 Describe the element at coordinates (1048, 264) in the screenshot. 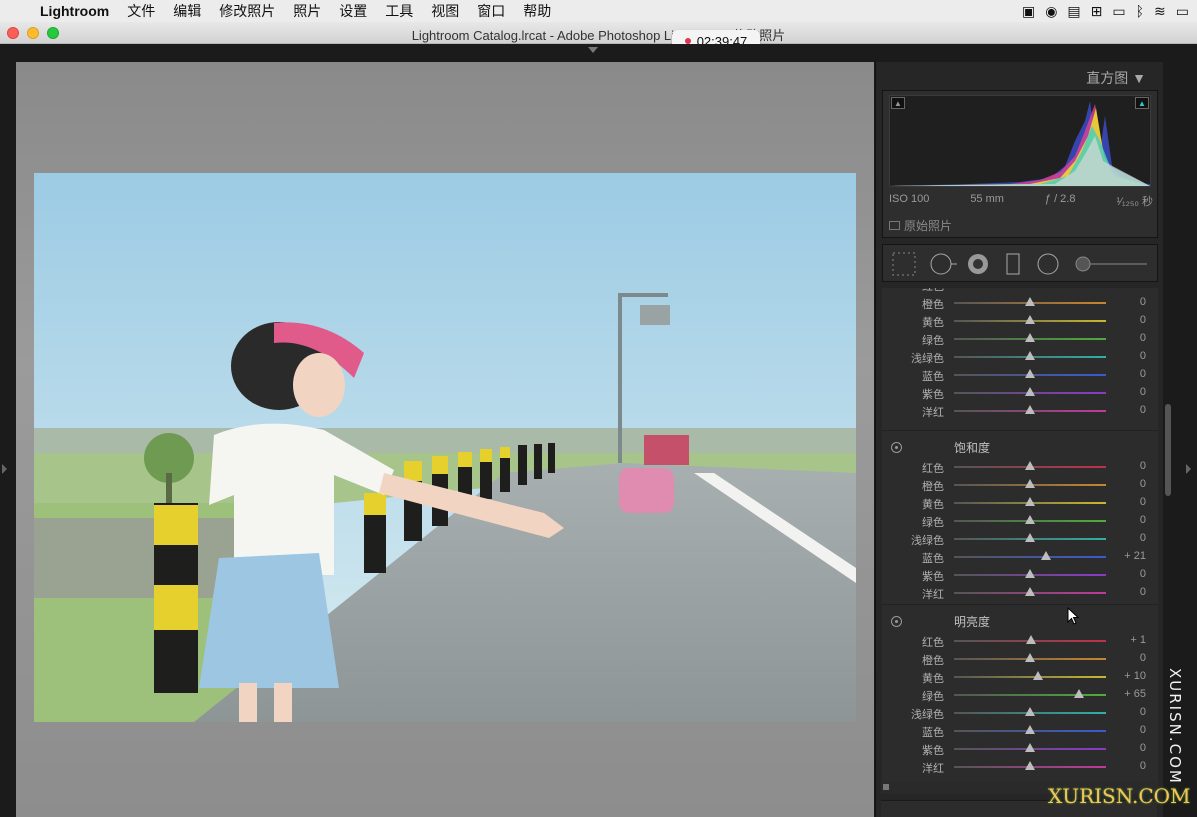

I see `radial-filter-icon` at that location.